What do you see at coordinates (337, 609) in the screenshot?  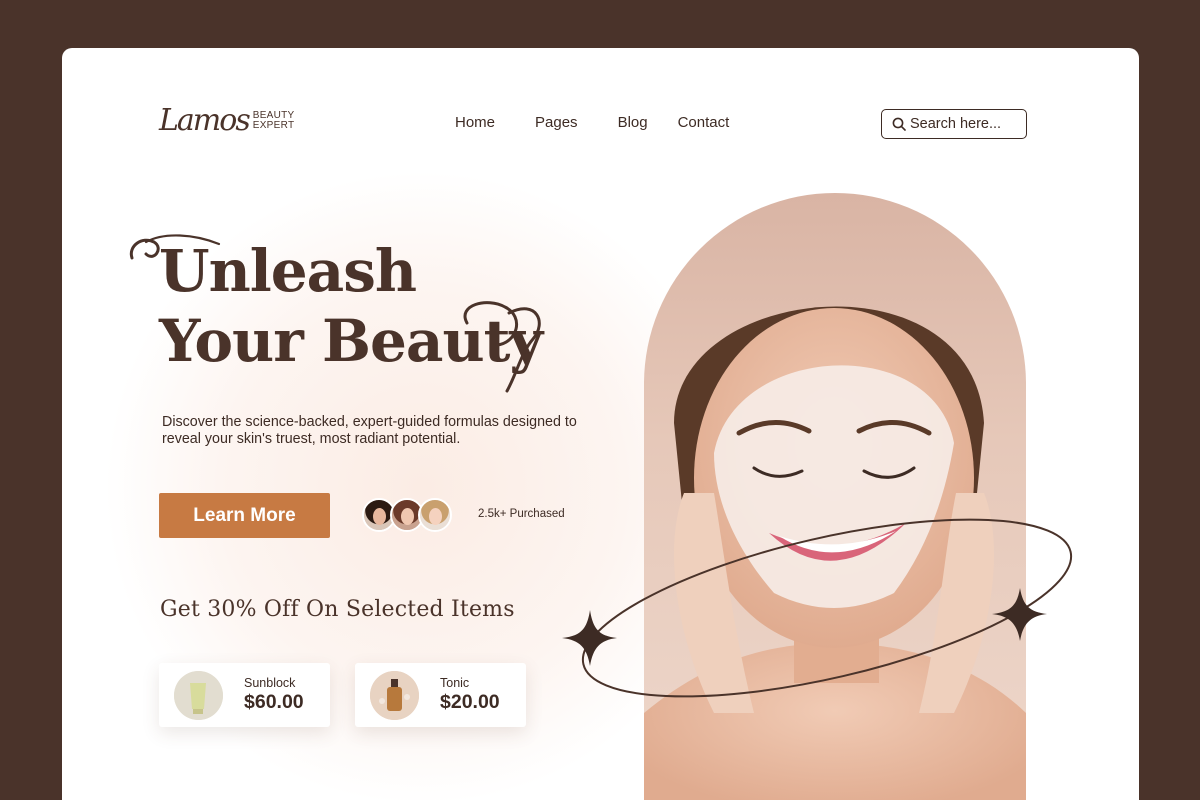 I see `promo-title: Get 30% Off On Selected Items` at bounding box center [337, 609].